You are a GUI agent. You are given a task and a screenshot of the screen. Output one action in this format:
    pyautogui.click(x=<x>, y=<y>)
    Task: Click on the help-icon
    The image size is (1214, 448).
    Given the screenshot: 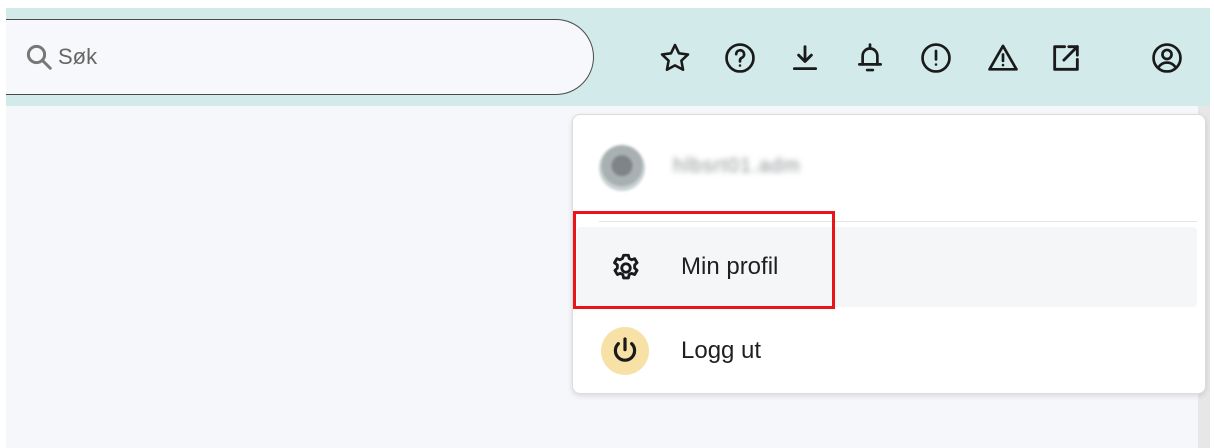 What is the action you would take?
    pyautogui.click(x=740, y=58)
    